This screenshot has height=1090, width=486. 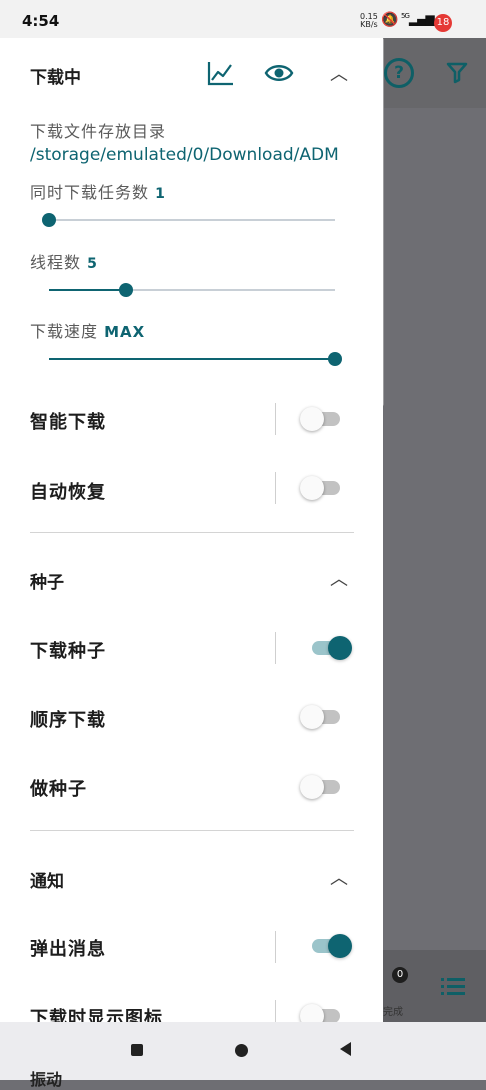 What do you see at coordinates (345, 1049) in the screenshot?
I see `back-button` at bounding box center [345, 1049].